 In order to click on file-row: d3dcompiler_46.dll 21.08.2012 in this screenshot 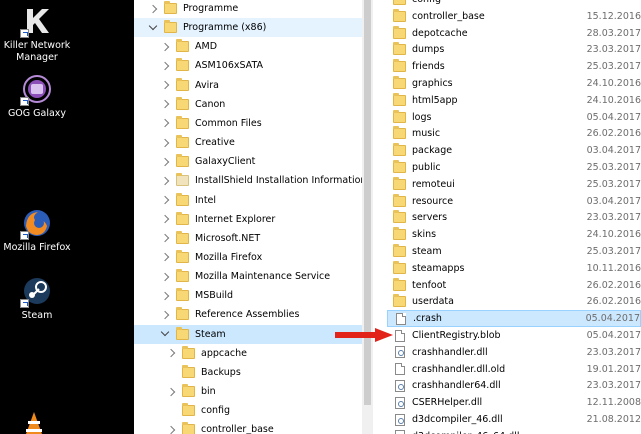, I will do `click(514, 419)`.